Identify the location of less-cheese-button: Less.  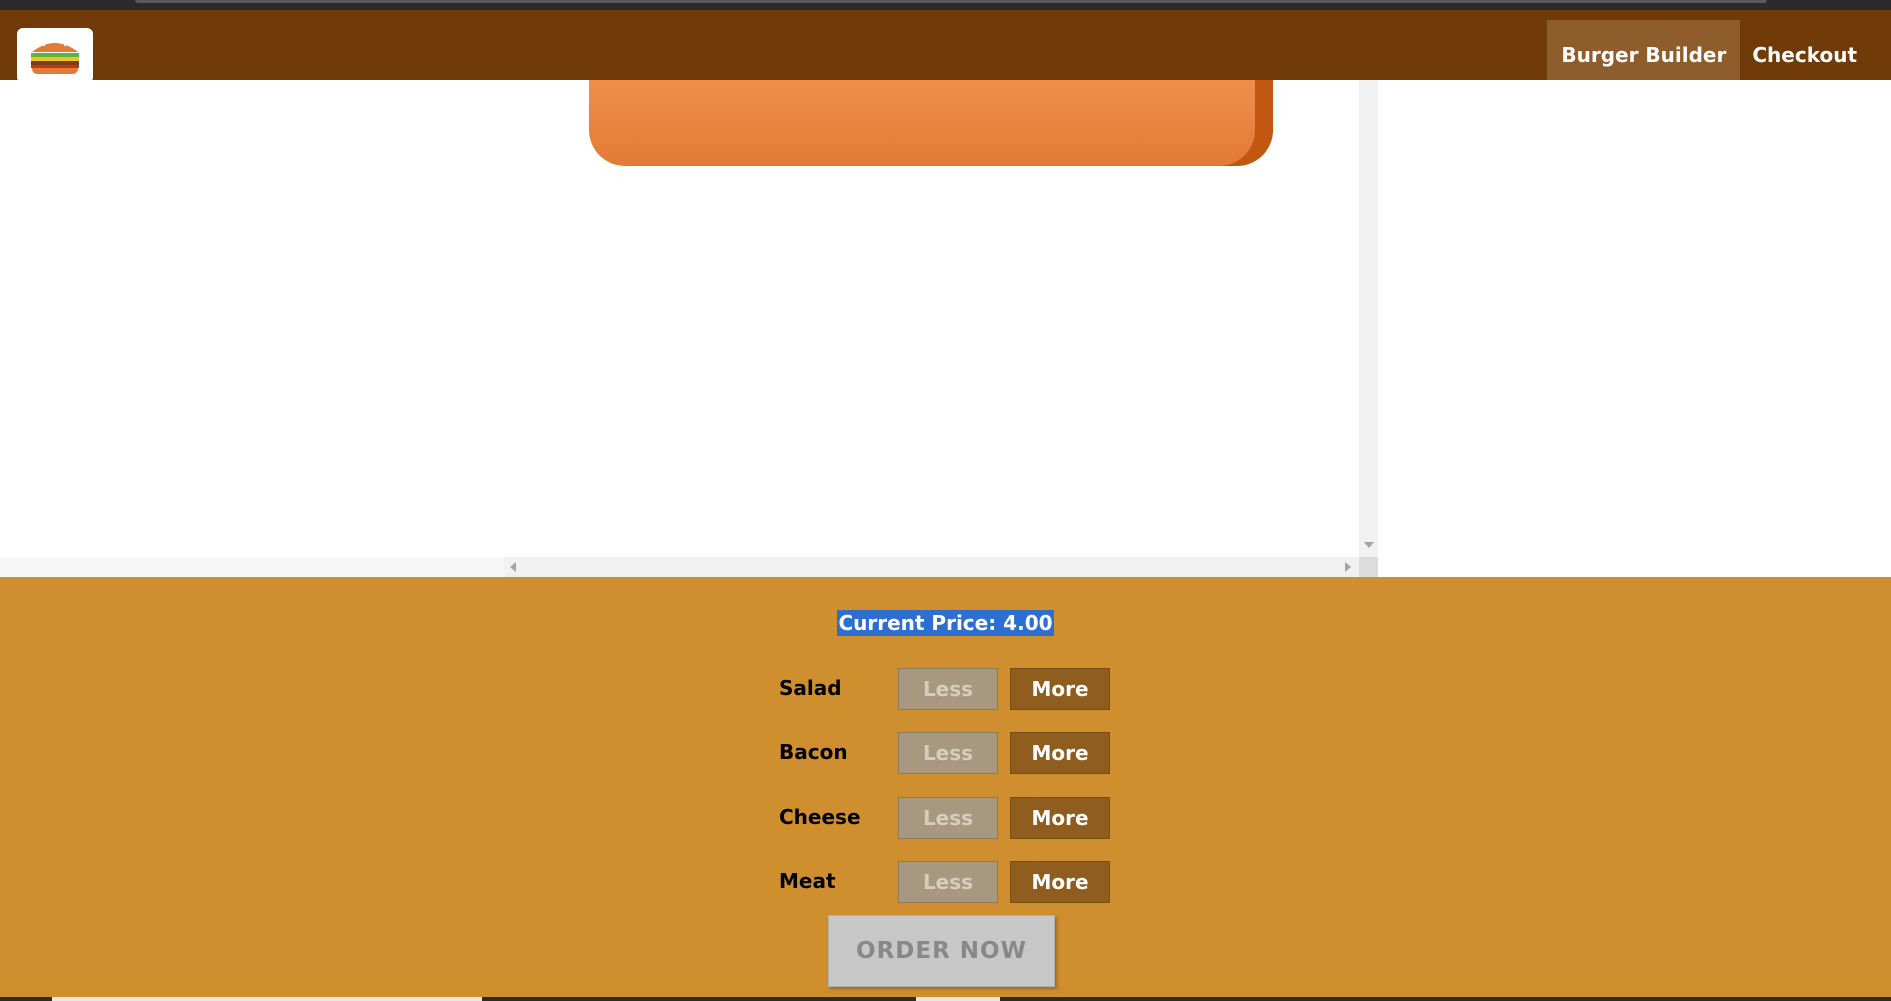
(948, 818).